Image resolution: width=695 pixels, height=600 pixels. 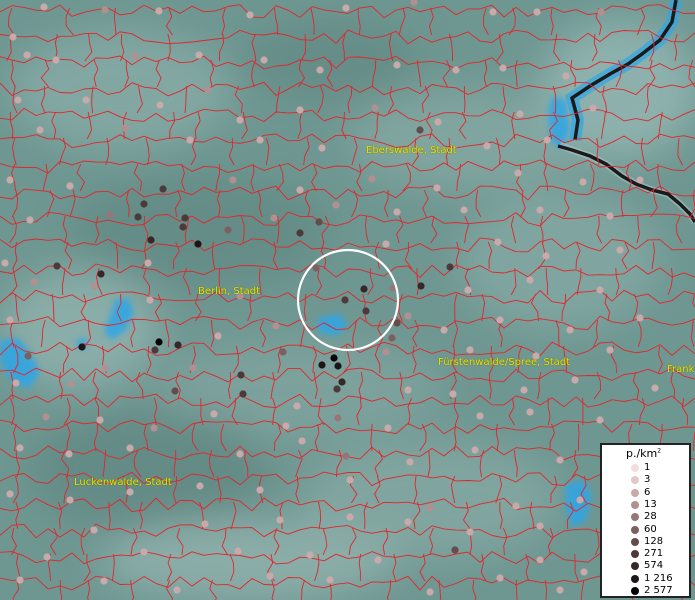 What do you see at coordinates (647, 492) in the screenshot?
I see `legend-label: 6` at bounding box center [647, 492].